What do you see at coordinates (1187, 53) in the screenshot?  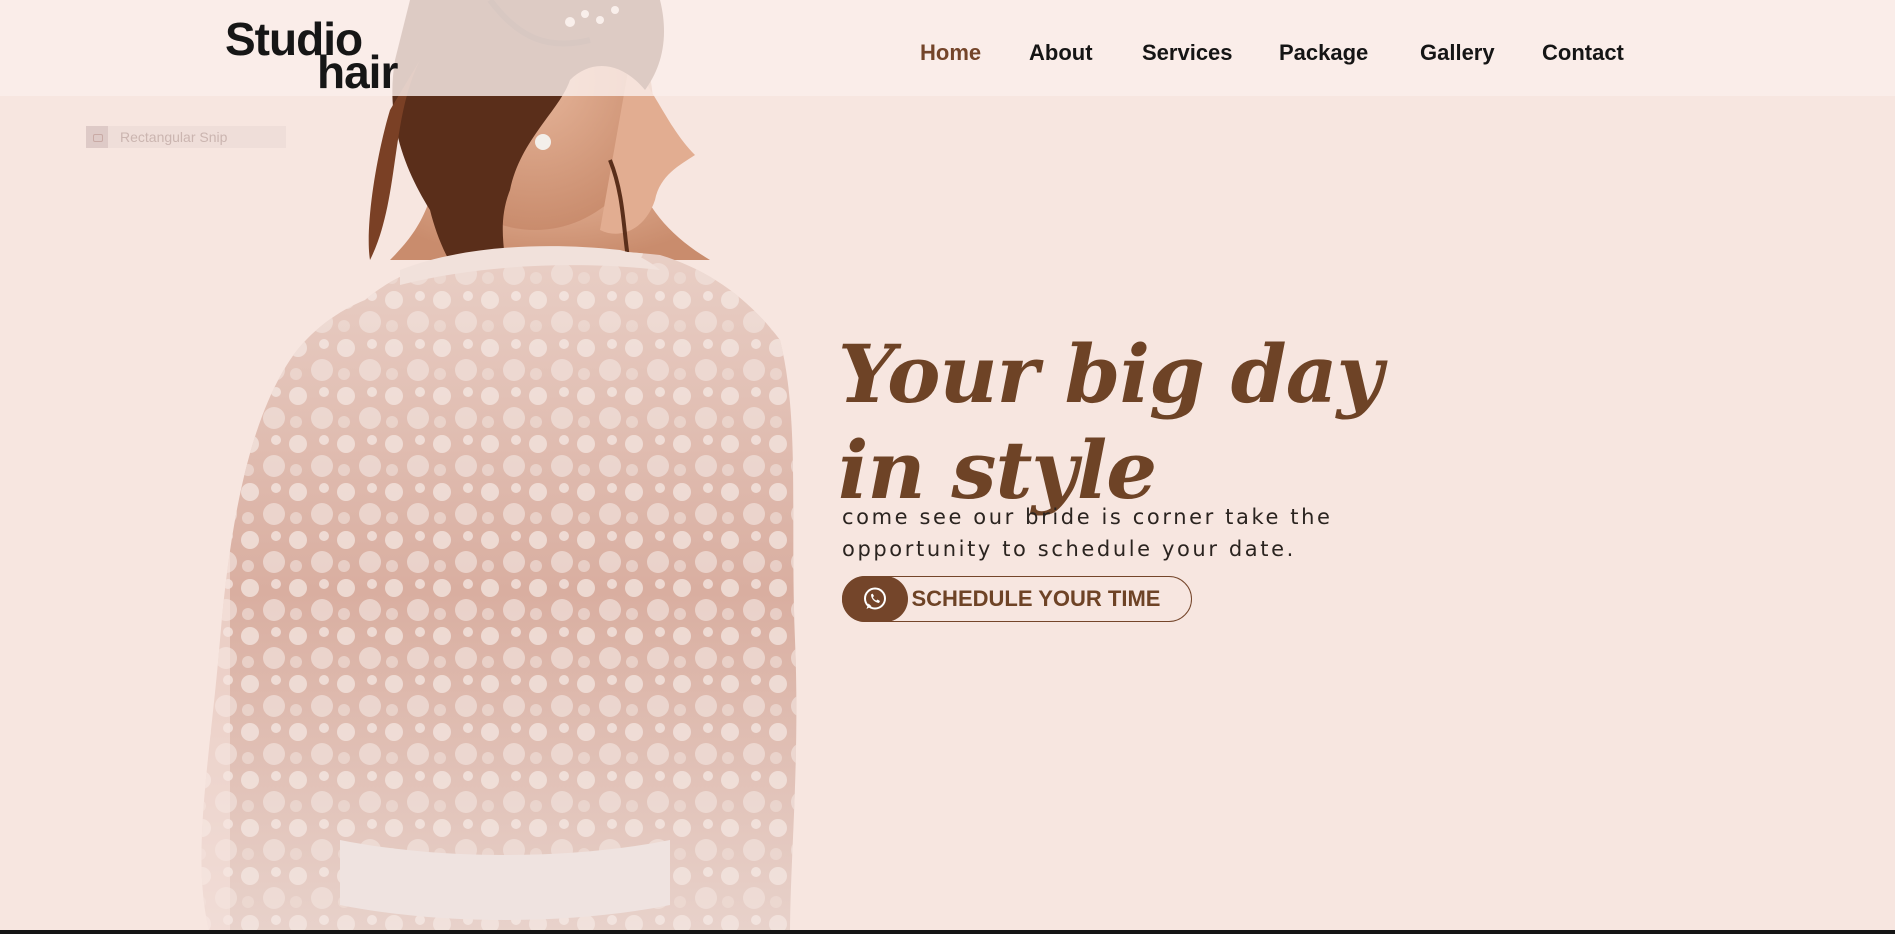 I see `nav-services: Services` at bounding box center [1187, 53].